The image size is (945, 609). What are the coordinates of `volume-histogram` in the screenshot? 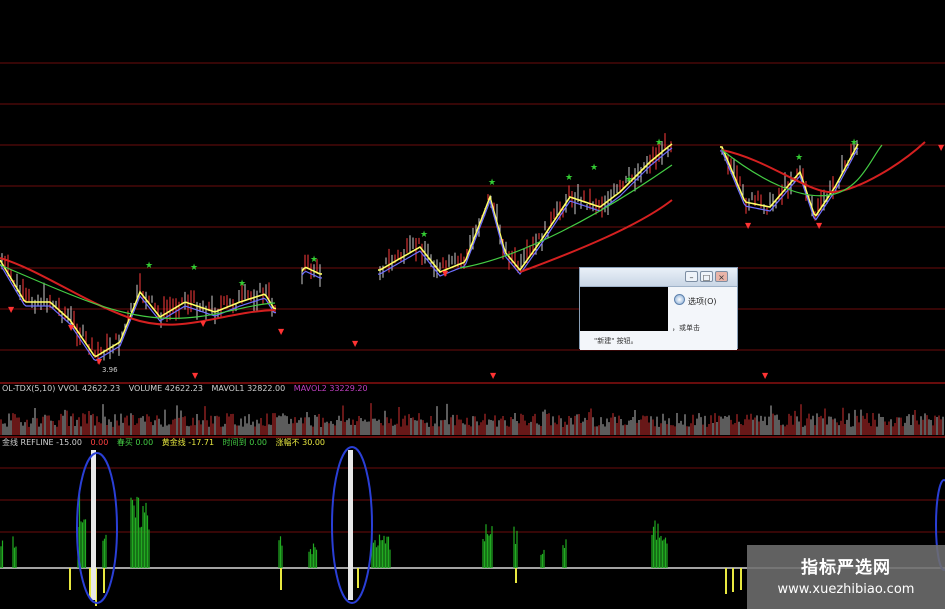 It's located at (472, 419).